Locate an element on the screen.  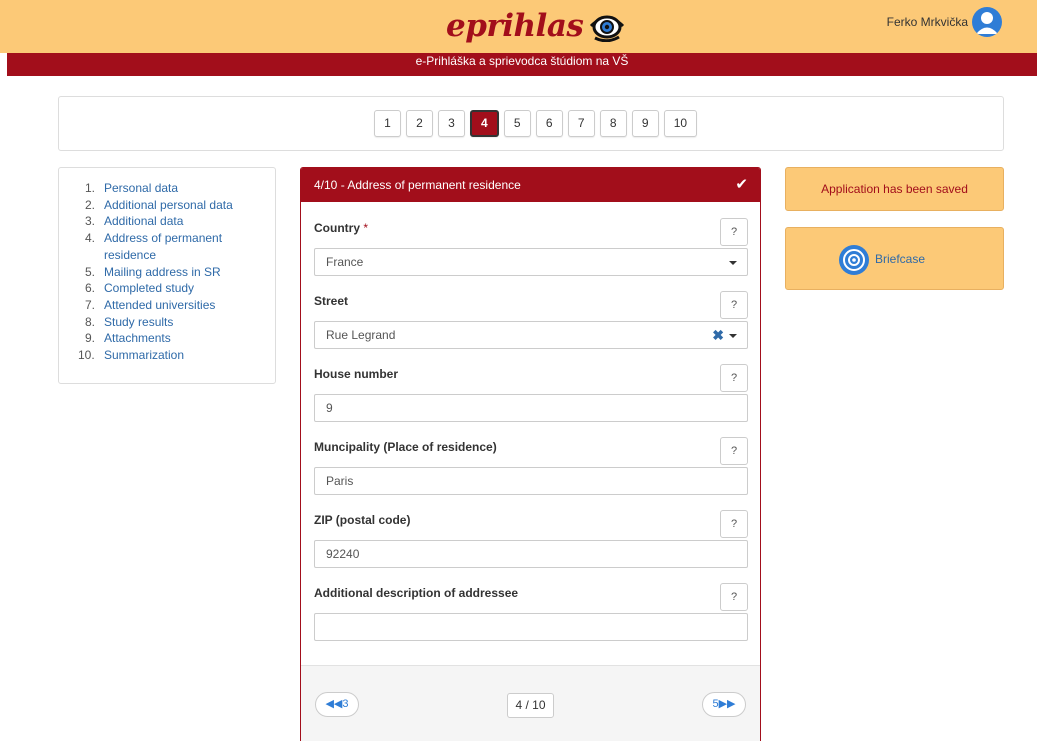
step-button: 1 is located at coordinates (387, 123).